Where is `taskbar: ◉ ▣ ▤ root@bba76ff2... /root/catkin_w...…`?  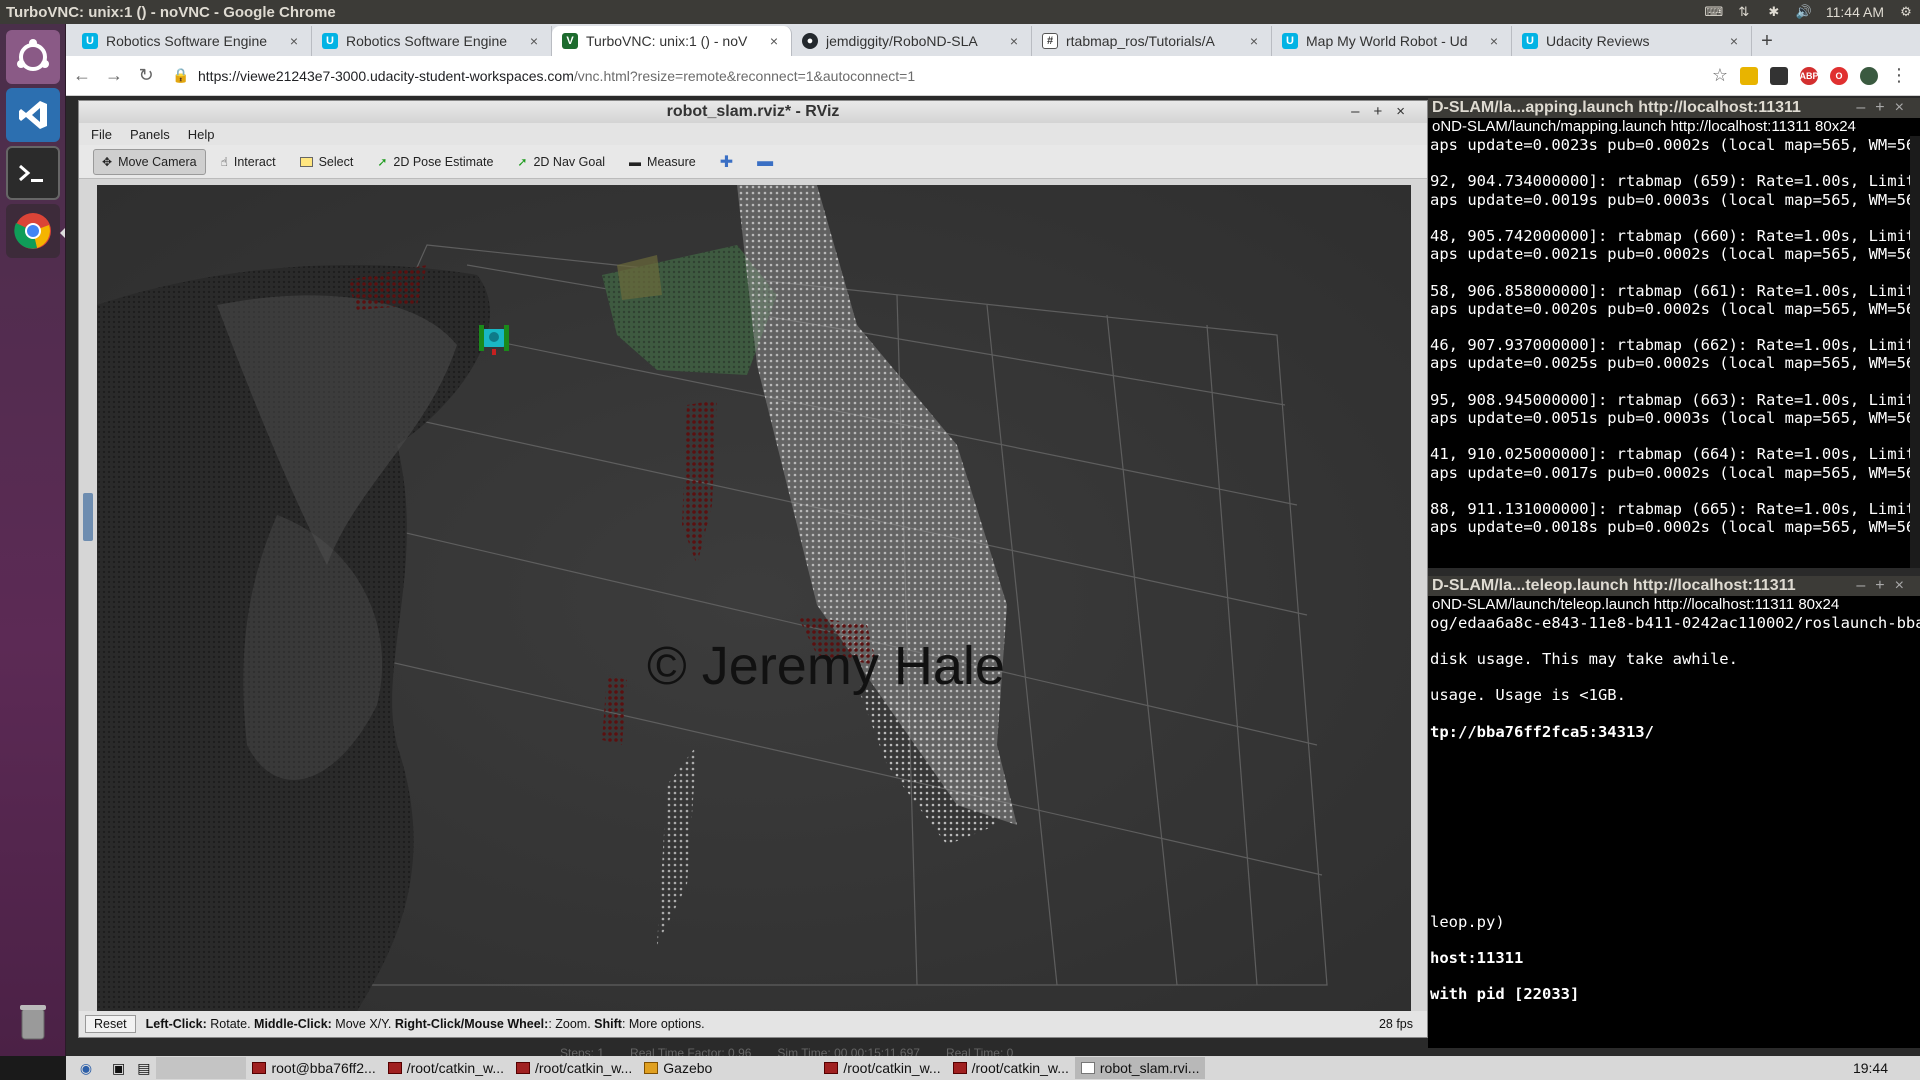
taskbar: ◉ ▣ ▤ root@bba76ff2... /root/catkin_w...… is located at coordinates (993, 1068).